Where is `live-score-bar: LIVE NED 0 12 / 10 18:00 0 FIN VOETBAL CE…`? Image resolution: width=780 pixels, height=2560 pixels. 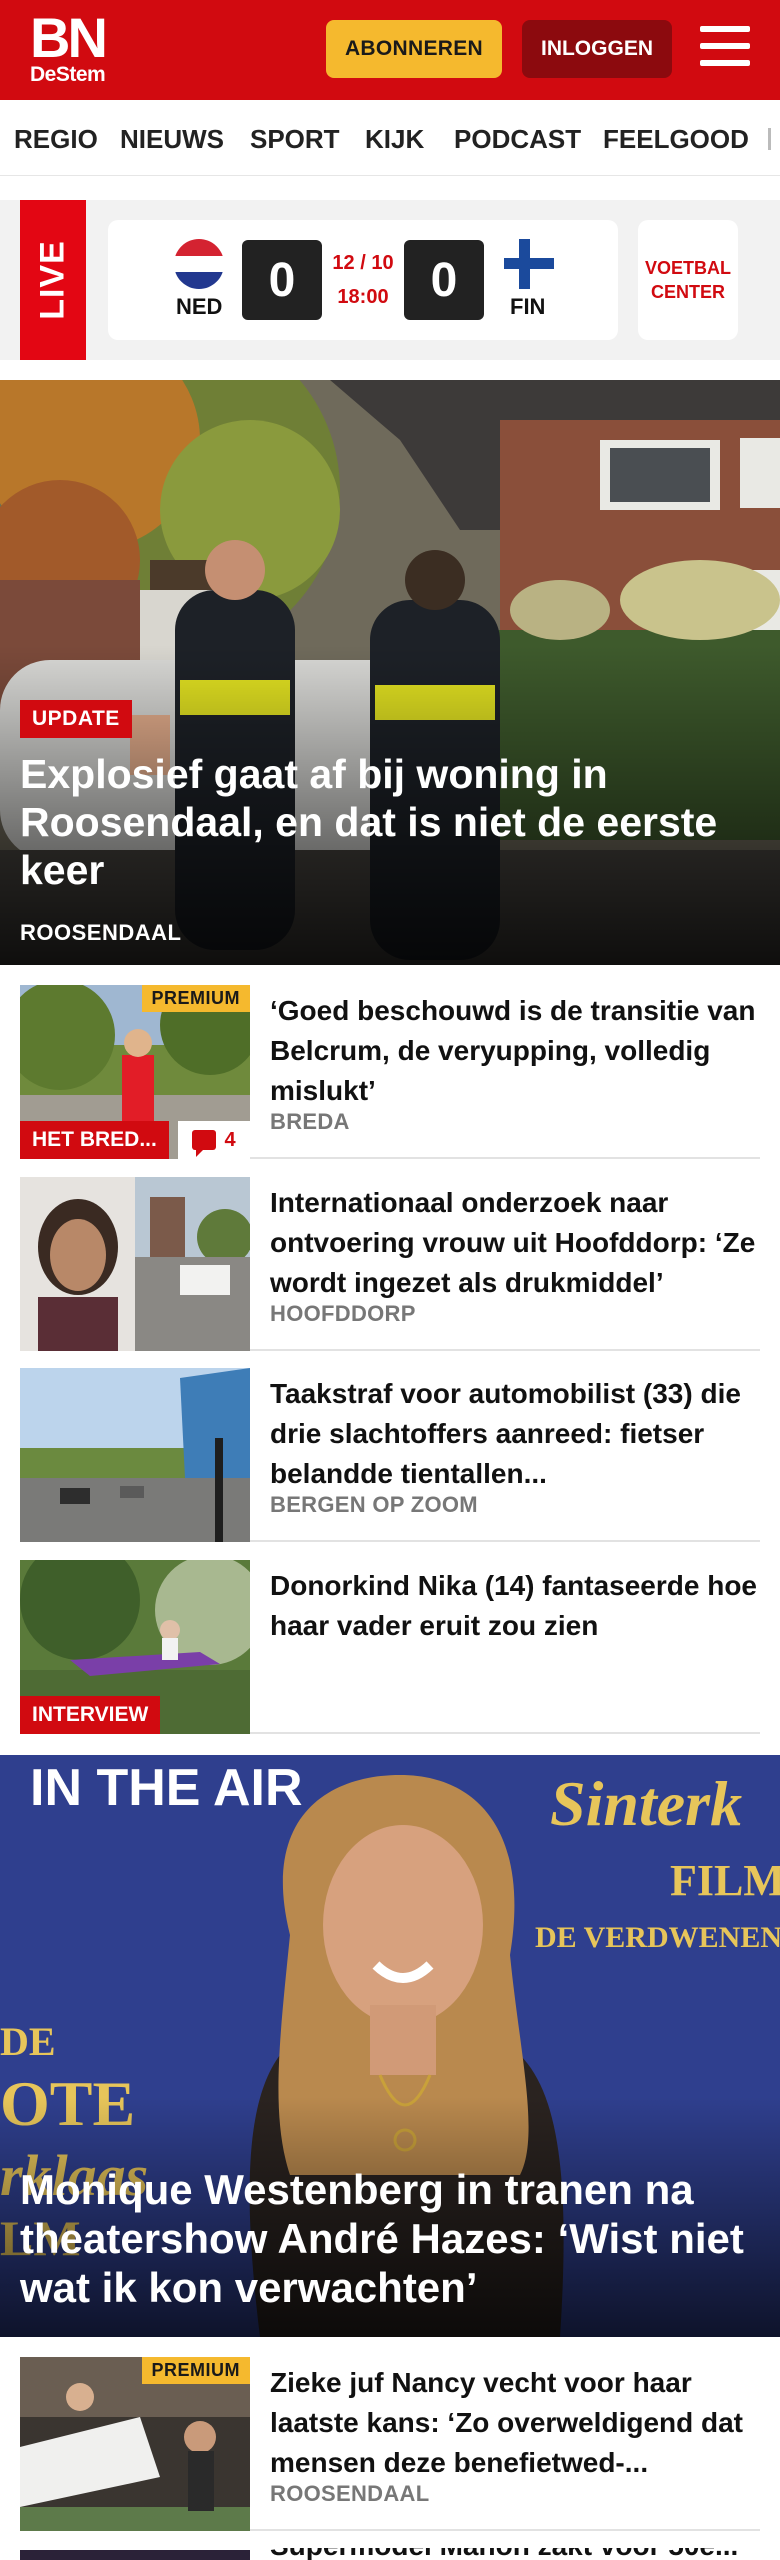 live-score-bar: LIVE NED 0 12 / 10 18:00 0 FIN VOETBAL CE… is located at coordinates (390, 280).